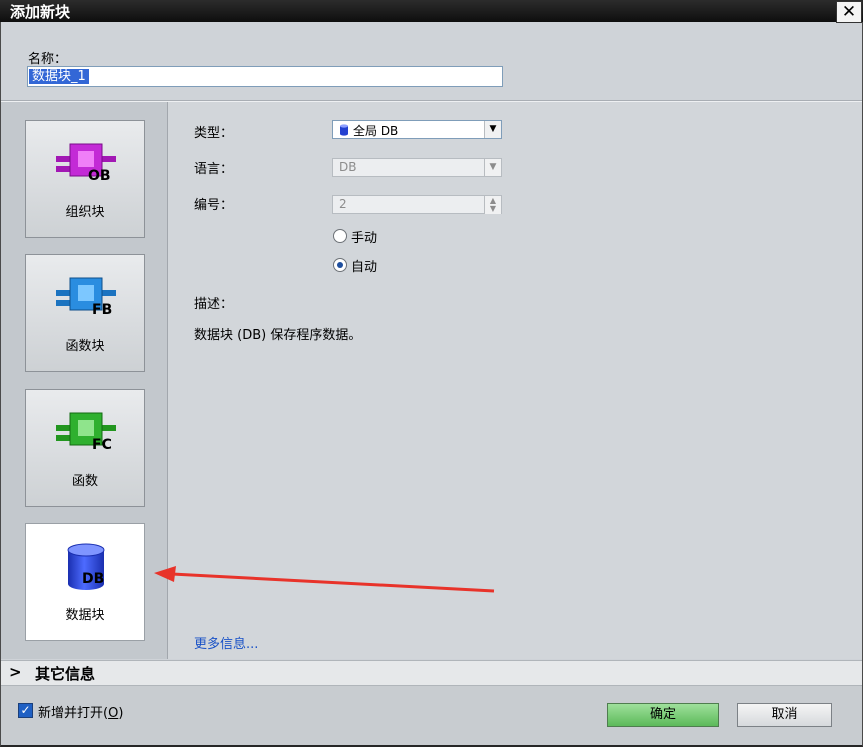  What do you see at coordinates (73, 713) in the screenshot?
I see `checkbox-label-text: 新增并打开(` at bounding box center [73, 713].